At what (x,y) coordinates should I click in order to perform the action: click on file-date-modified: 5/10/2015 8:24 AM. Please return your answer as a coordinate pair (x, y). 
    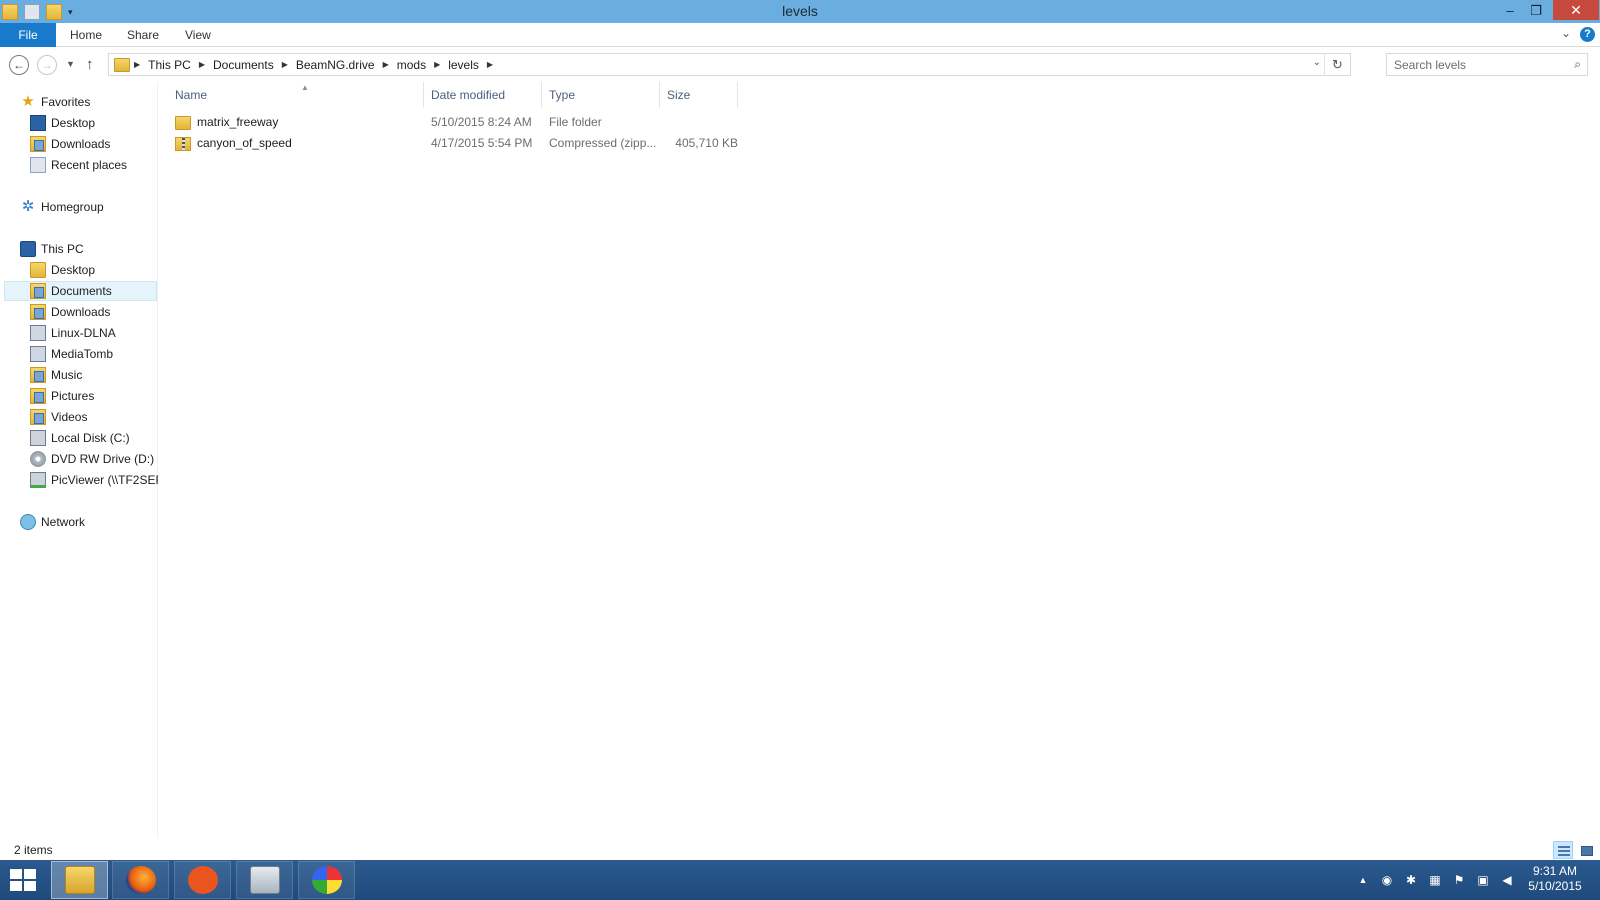
    Looking at the image, I should click on (481, 122).